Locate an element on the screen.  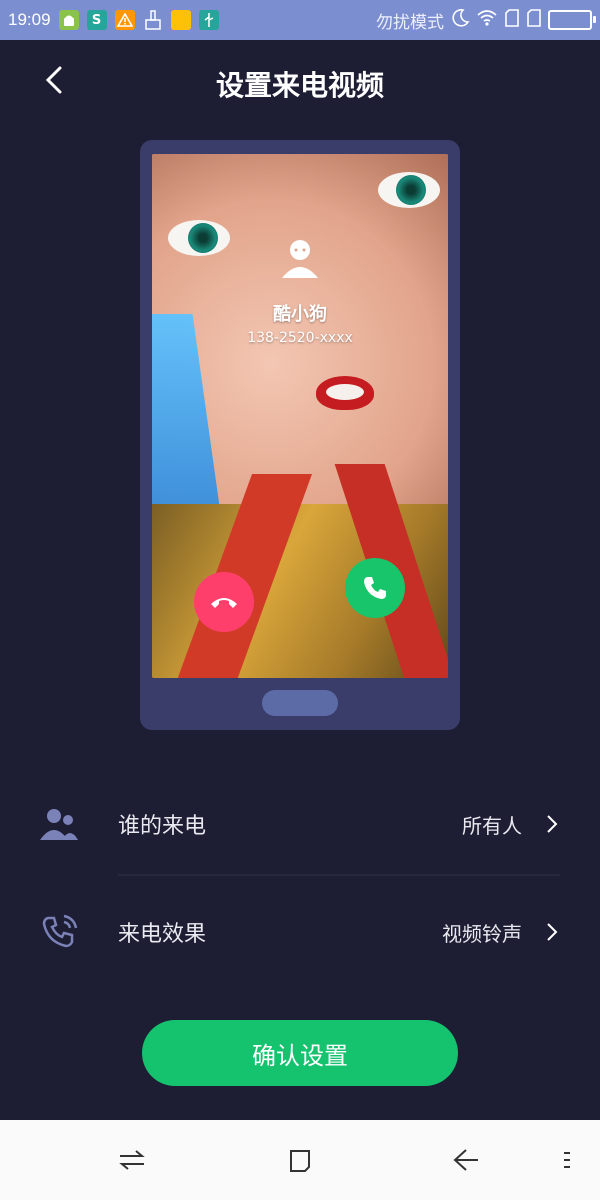
android-icon is located at coordinates (68, 20).